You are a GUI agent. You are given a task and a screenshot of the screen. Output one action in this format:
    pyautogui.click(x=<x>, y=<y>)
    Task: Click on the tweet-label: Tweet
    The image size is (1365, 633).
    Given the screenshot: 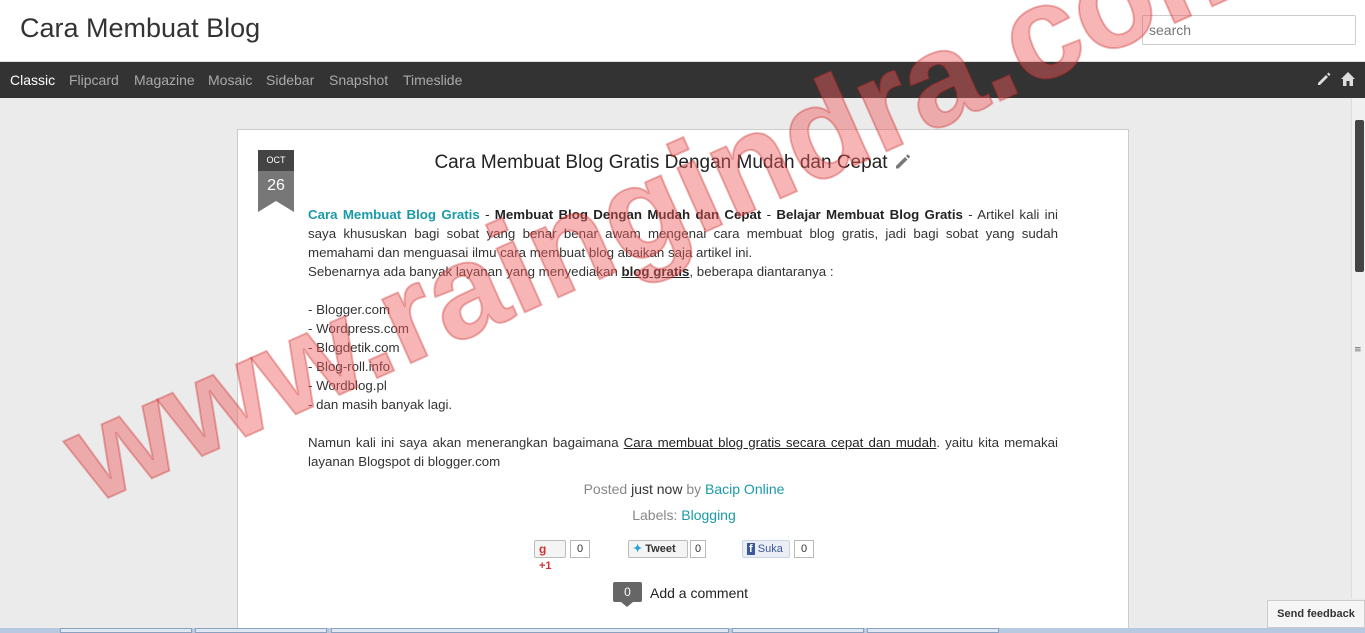 What is the action you would take?
    pyautogui.click(x=660, y=549)
    